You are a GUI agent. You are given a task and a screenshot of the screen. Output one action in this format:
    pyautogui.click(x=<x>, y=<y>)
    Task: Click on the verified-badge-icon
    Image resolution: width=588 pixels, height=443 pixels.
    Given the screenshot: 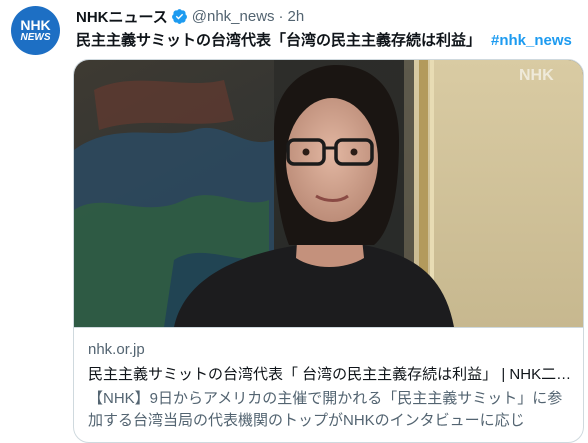 What is the action you would take?
    pyautogui.click(x=179, y=16)
    